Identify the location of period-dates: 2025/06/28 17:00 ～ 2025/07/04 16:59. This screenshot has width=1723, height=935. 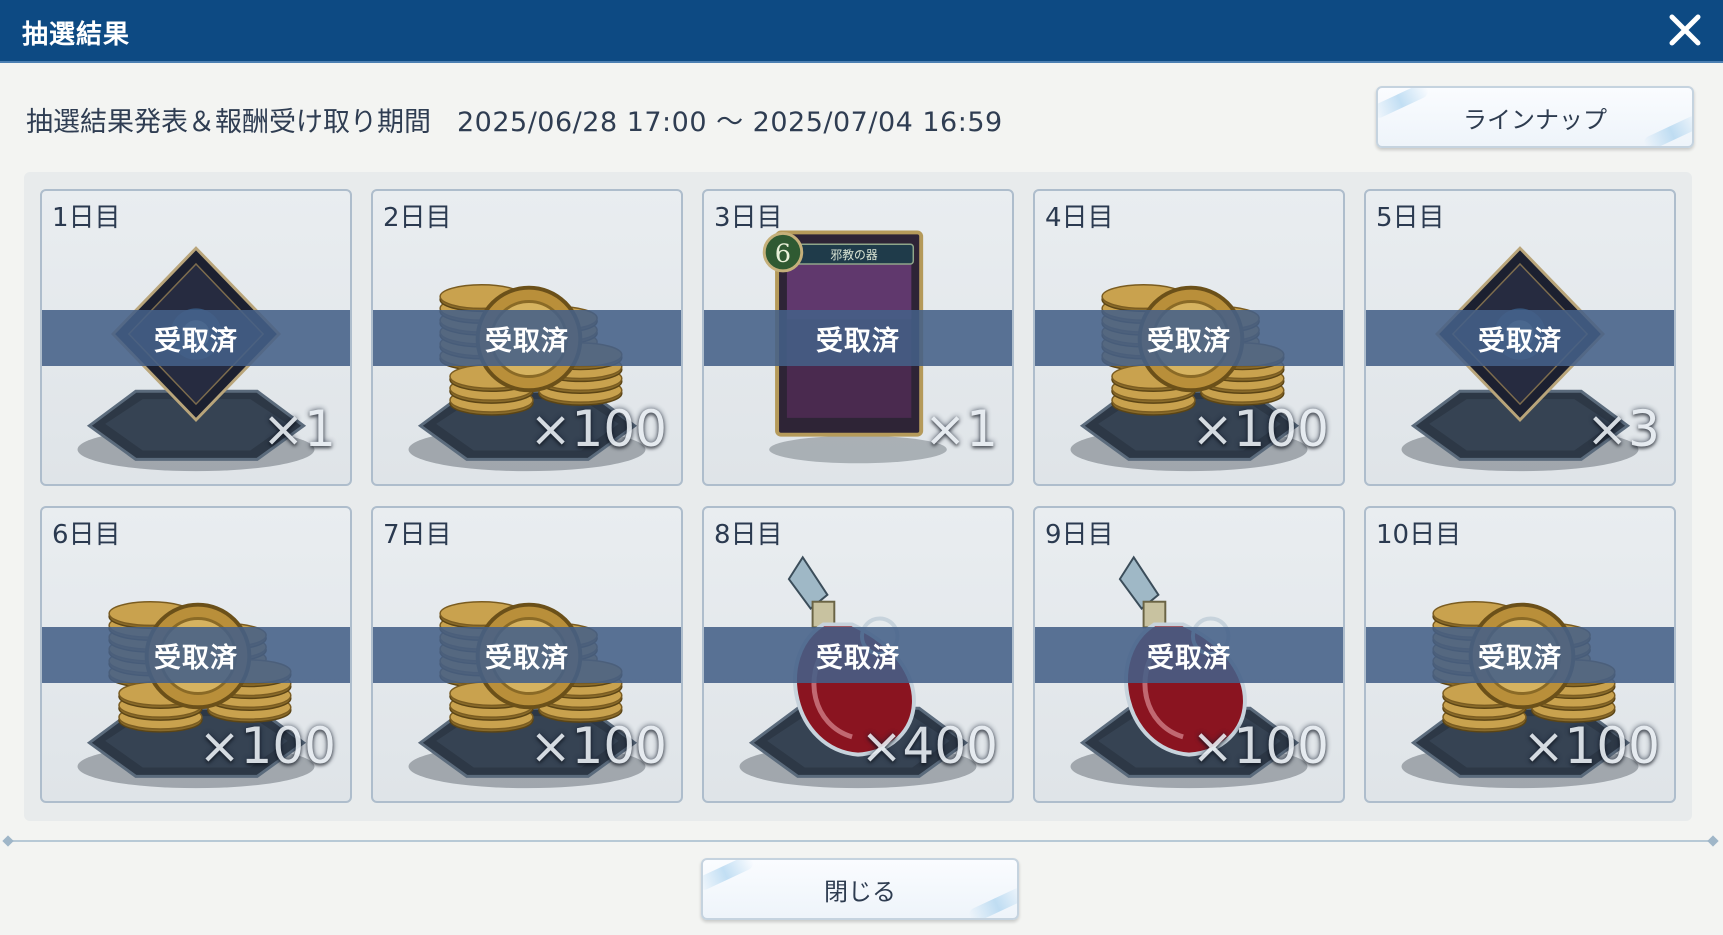
(730, 122).